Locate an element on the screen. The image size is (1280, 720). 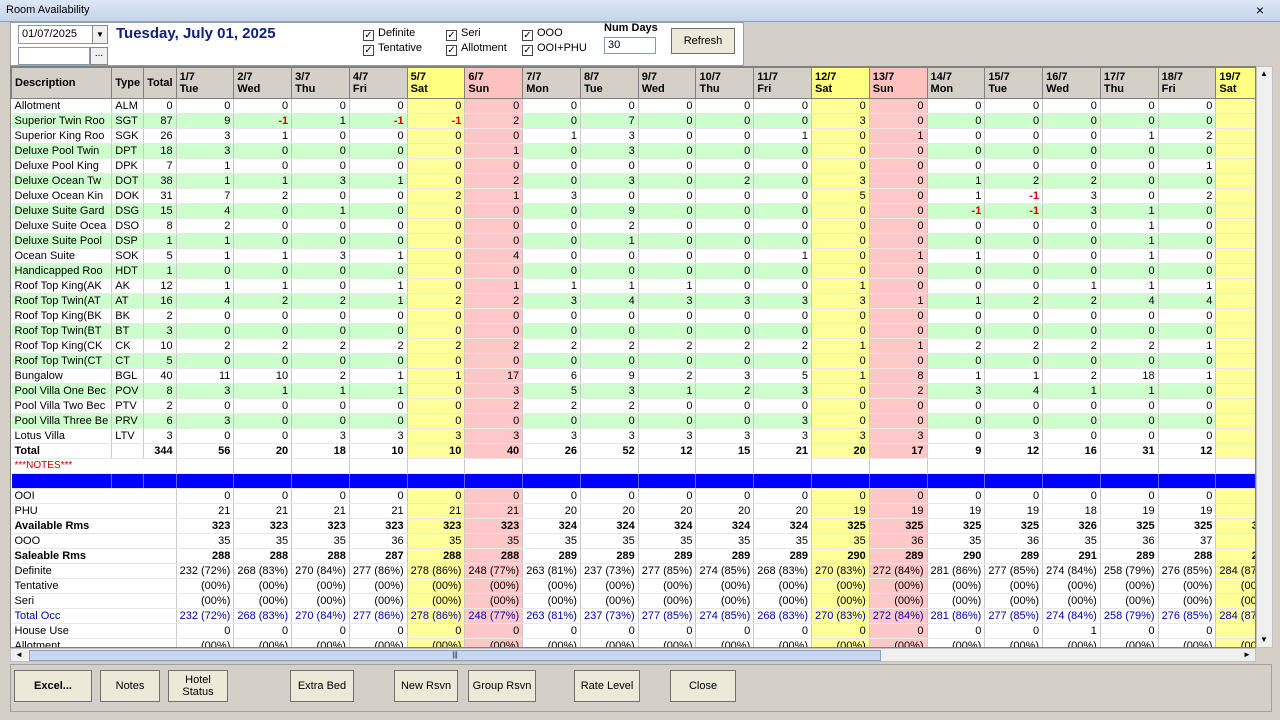
room-row: Lotus VillaLTV3003333333333303000030 is located at coordinates (633, 436).